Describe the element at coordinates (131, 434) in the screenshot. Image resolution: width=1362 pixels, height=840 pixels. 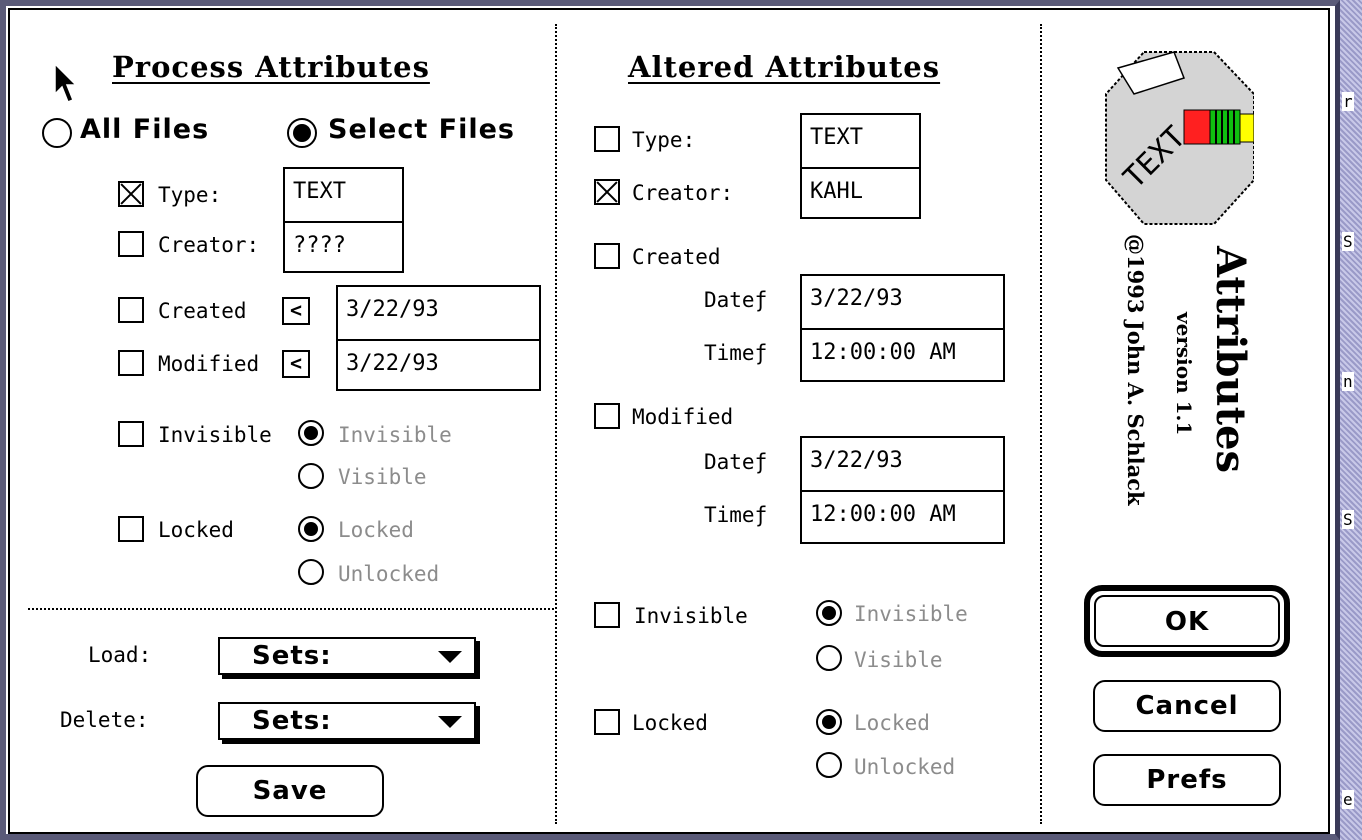
I see `process-invisible-checkbox` at that location.